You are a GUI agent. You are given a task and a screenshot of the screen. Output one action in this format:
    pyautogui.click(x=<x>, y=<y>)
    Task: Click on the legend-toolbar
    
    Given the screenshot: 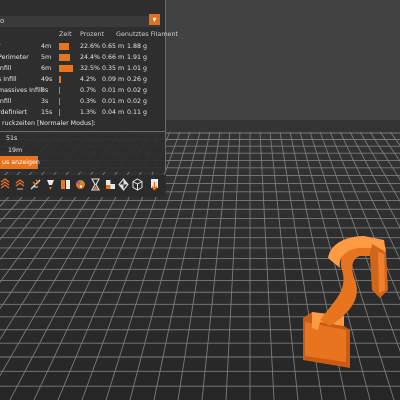 What is the action you would take?
    pyautogui.click(x=83, y=186)
    